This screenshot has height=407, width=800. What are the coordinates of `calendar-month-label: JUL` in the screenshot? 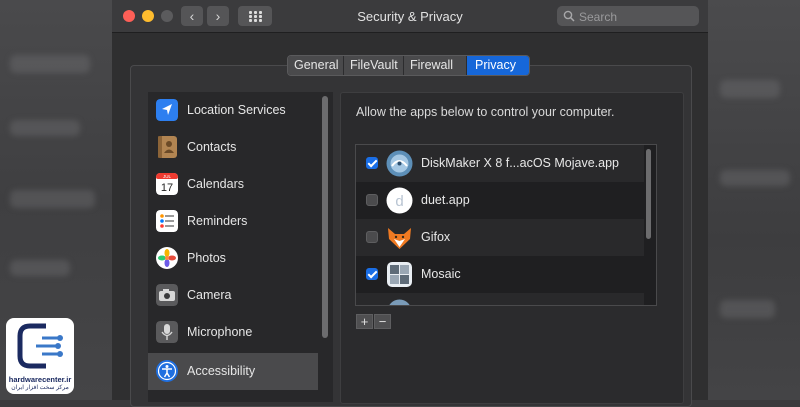 It's located at (167, 176).